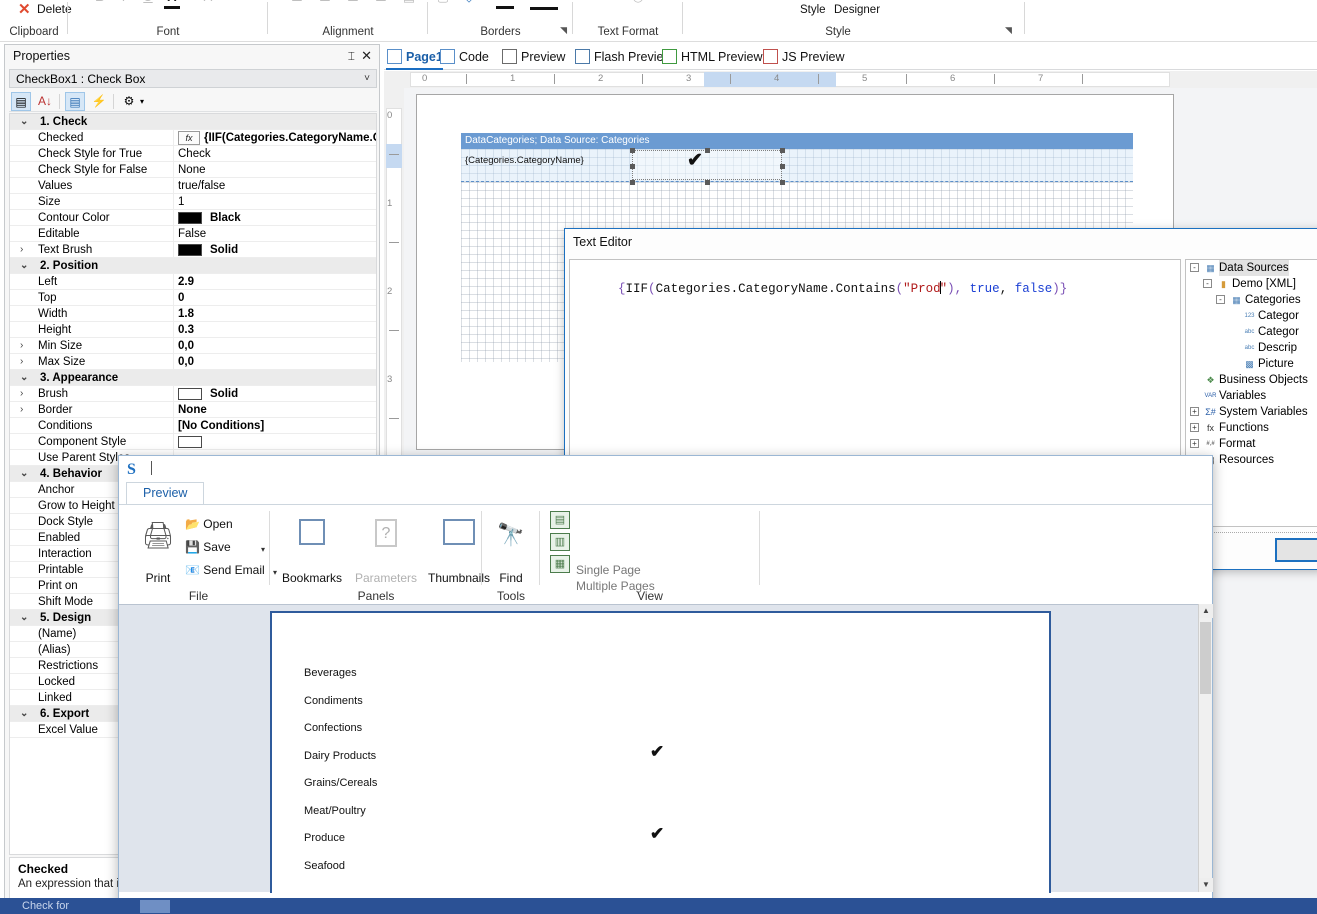  I want to click on gear-icon: ⚙, so click(129, 101).